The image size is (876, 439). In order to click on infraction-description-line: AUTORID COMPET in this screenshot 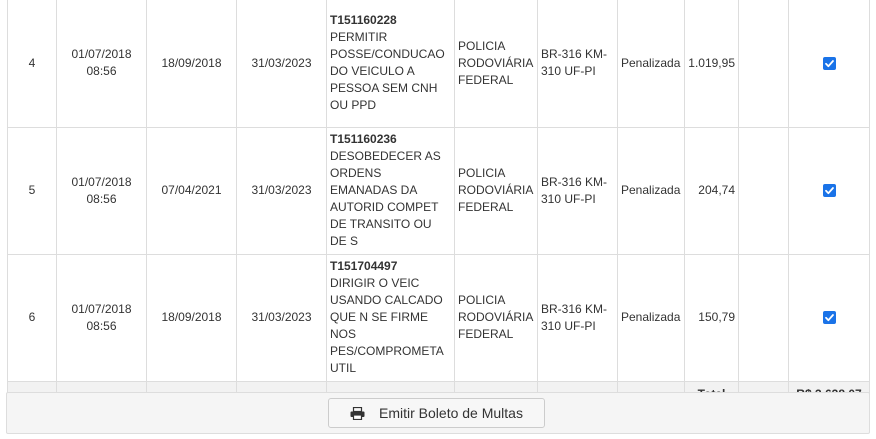, I will do `click(384, 207)`.